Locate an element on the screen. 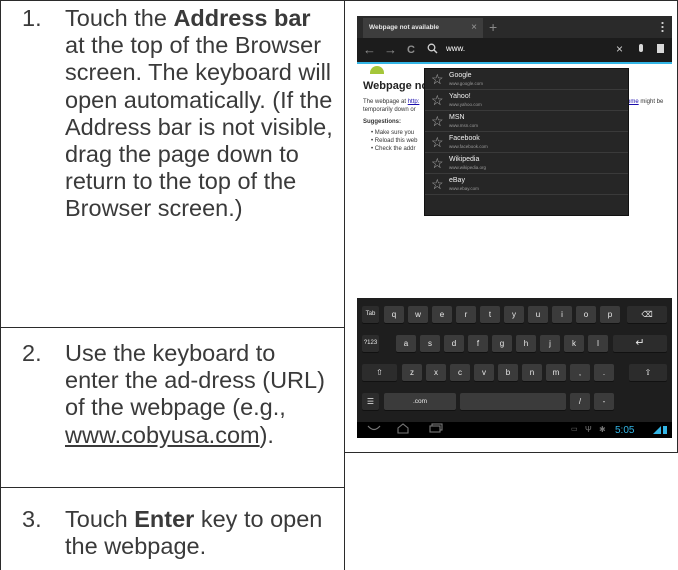  key-space is located at coordinates (513, 401).